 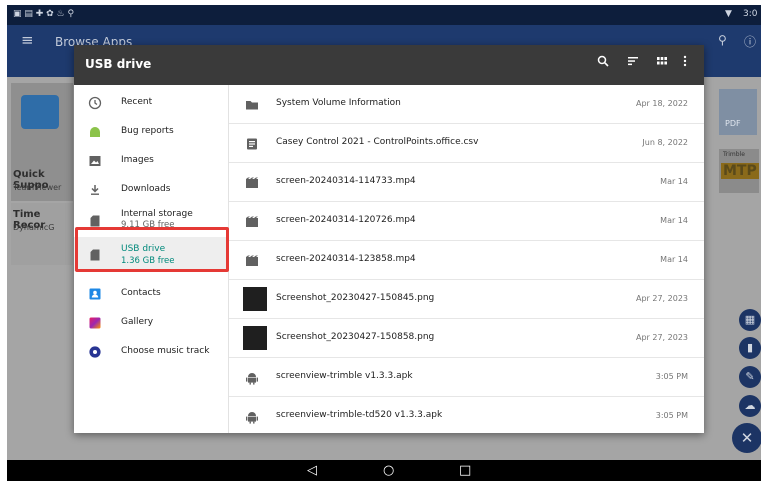 I want to click on document-icon, so click(x=252, y=143).